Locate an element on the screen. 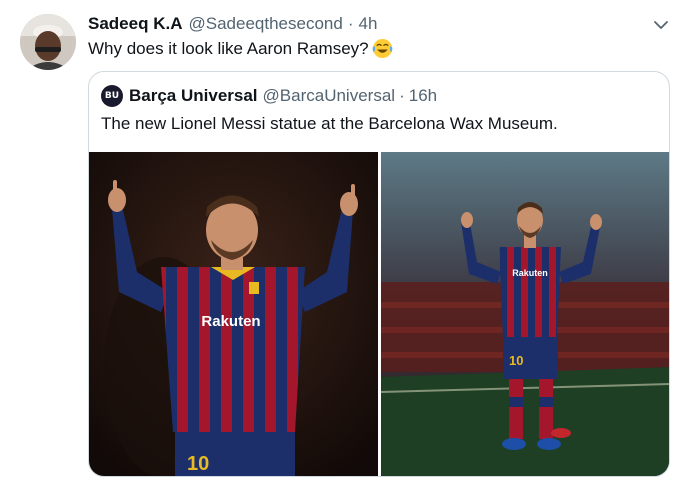  timestamp: 4h is located at coordinates (367, 24).